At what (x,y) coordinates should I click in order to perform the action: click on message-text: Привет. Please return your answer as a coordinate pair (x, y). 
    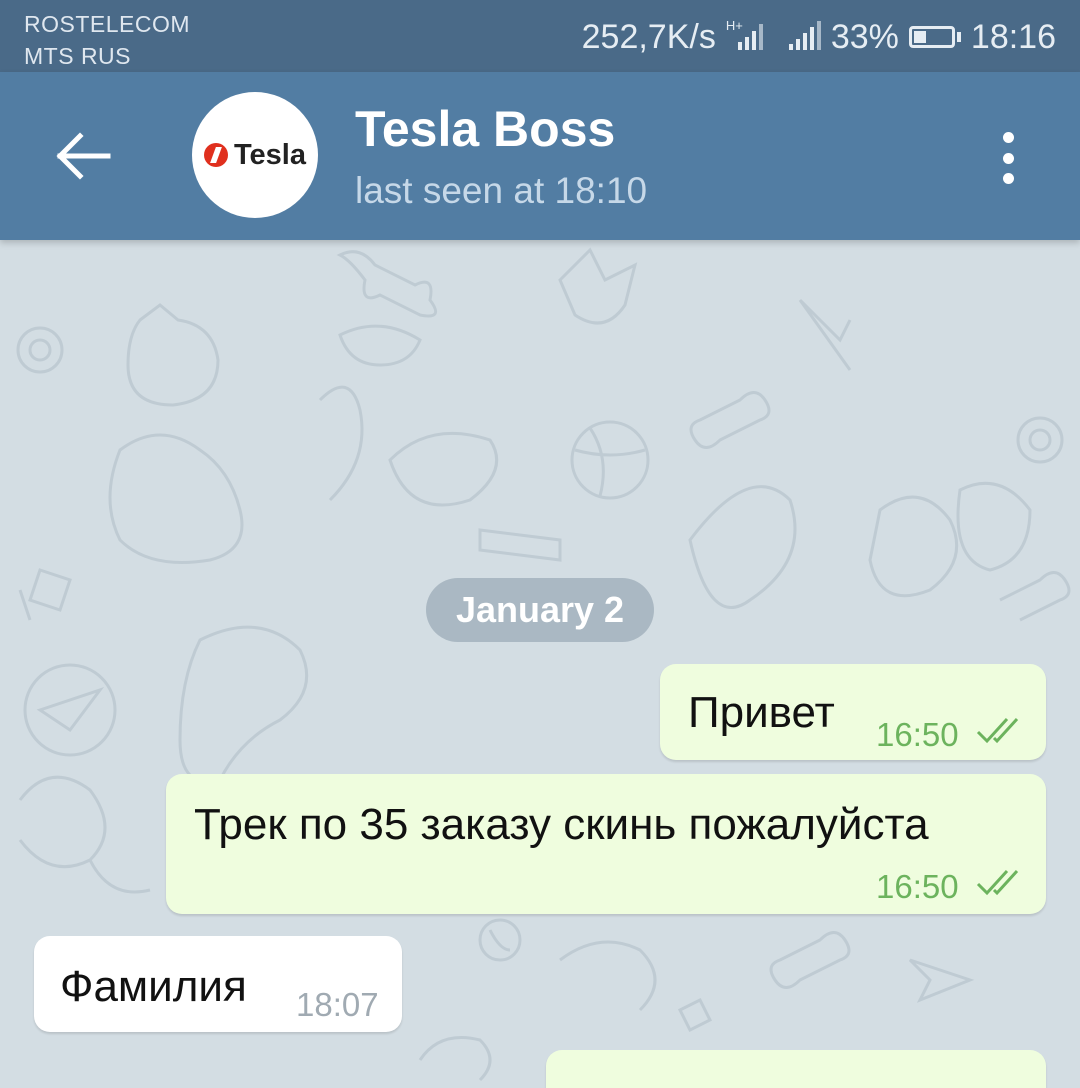
    Looking at the image, I should click on (761, 712).